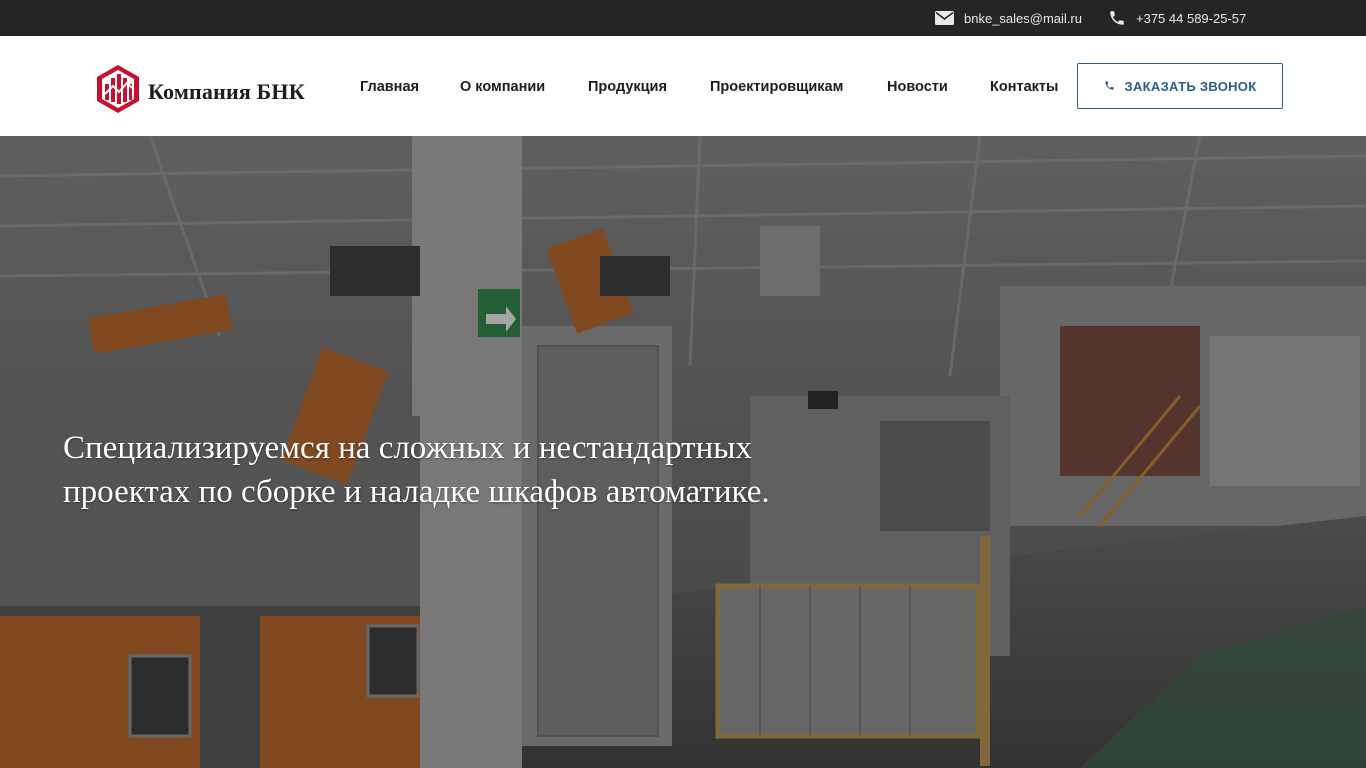 This screenshot has height=768, width=1366. I want to click on nav-item-contacts: Контакты, so click(1024, 86).